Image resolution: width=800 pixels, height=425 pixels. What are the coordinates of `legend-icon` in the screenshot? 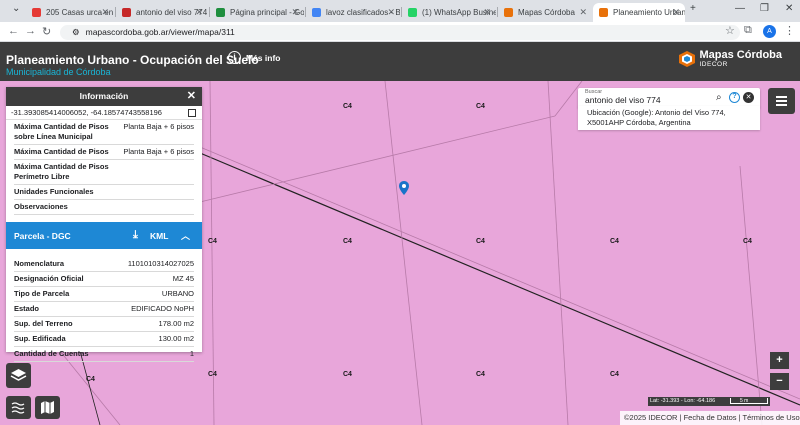 It's located at (18, 408).